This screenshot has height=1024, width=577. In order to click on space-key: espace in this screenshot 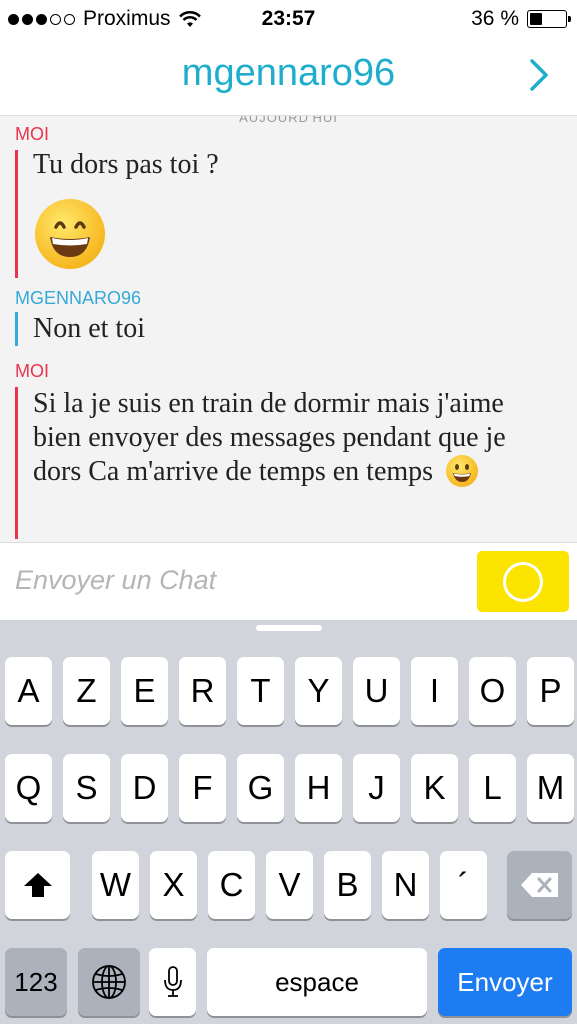, I will do `click(317, 982)`.